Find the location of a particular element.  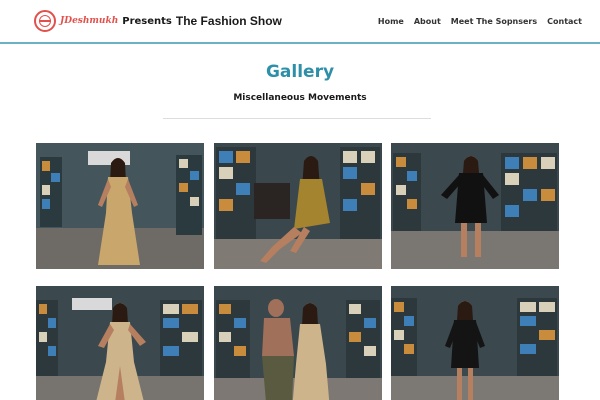

photo-gold-gown-standing is located at coordinates (120, 206).